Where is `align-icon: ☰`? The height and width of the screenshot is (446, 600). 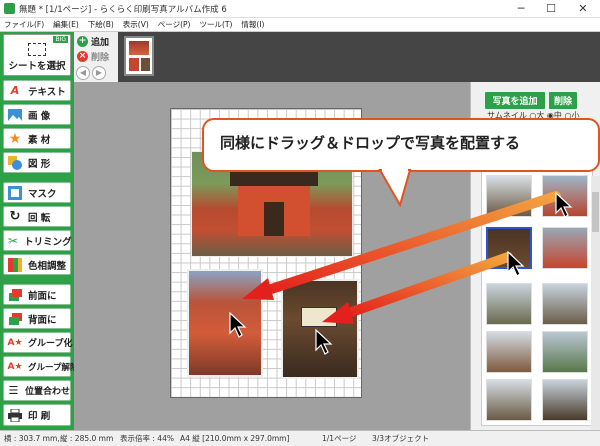
align-icon: ☰ is located at coordinates (13, 390).